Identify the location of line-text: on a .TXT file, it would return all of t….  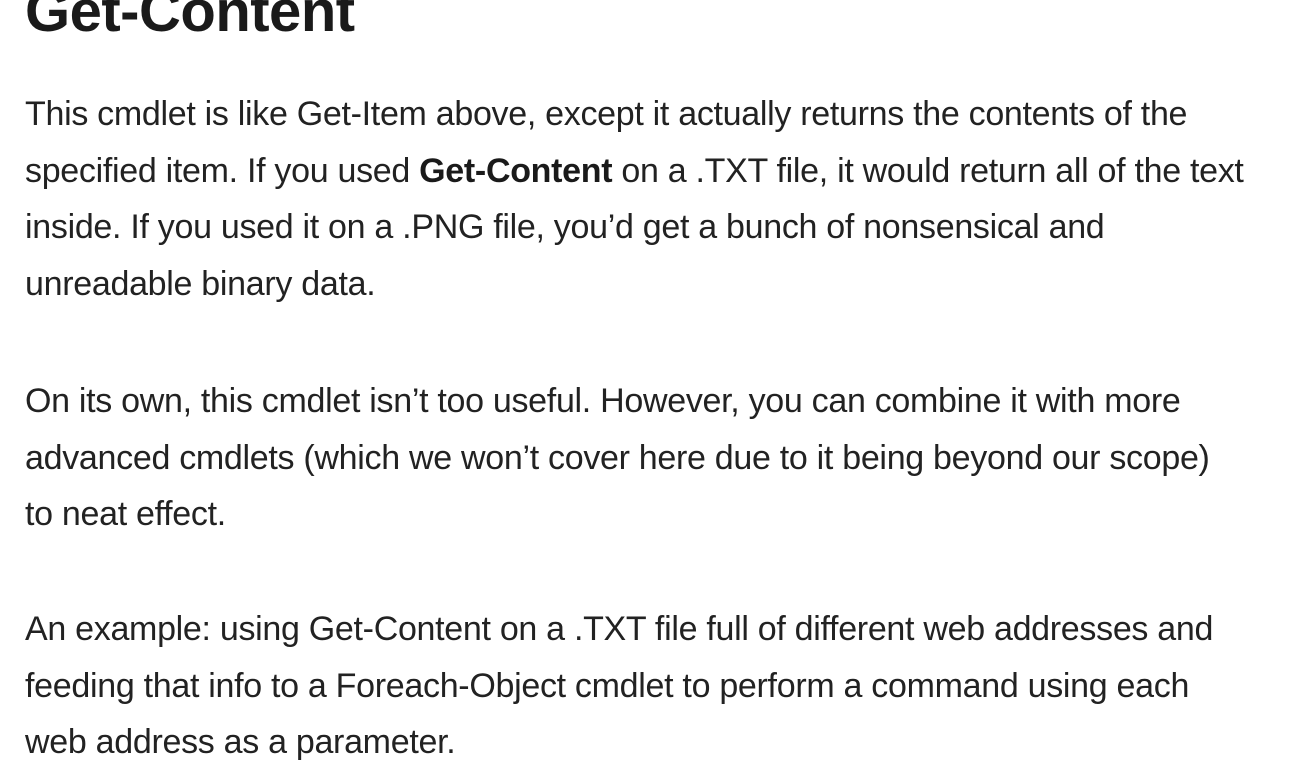
(928, 170).